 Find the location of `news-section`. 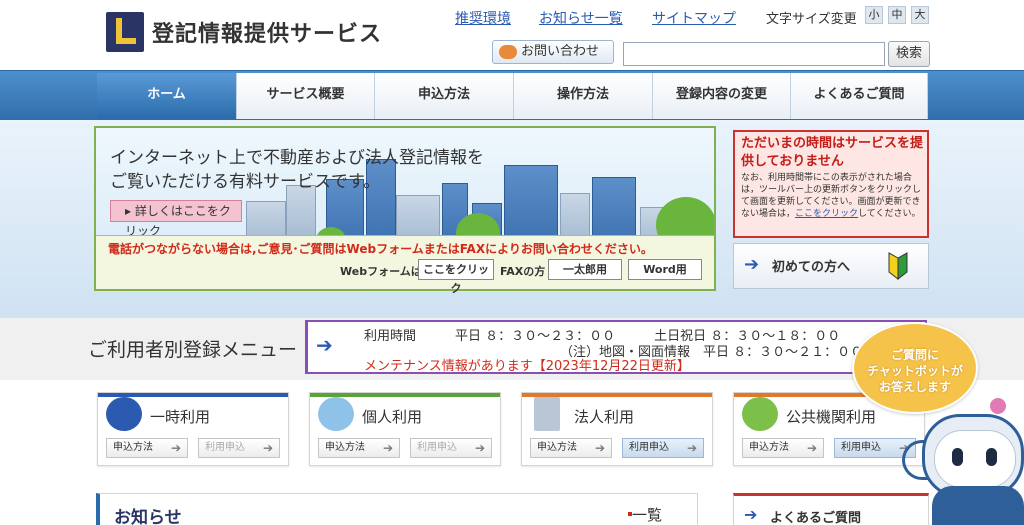

news-section is located at coordinates (397, 509).